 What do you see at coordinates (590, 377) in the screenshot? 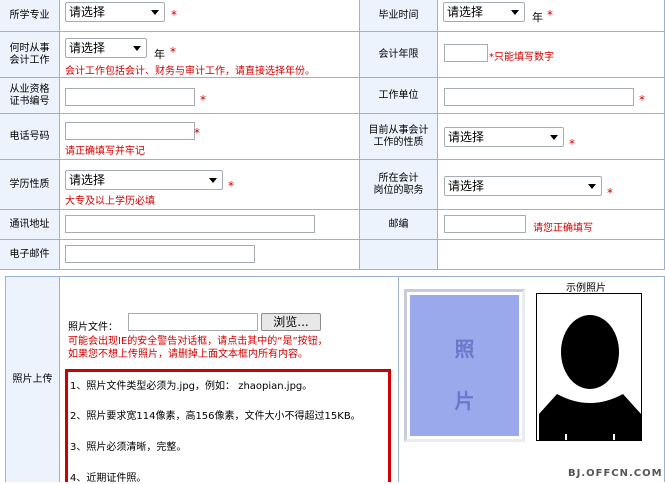
I see `person-silhouette-icon` at bounding box center [590, 377].